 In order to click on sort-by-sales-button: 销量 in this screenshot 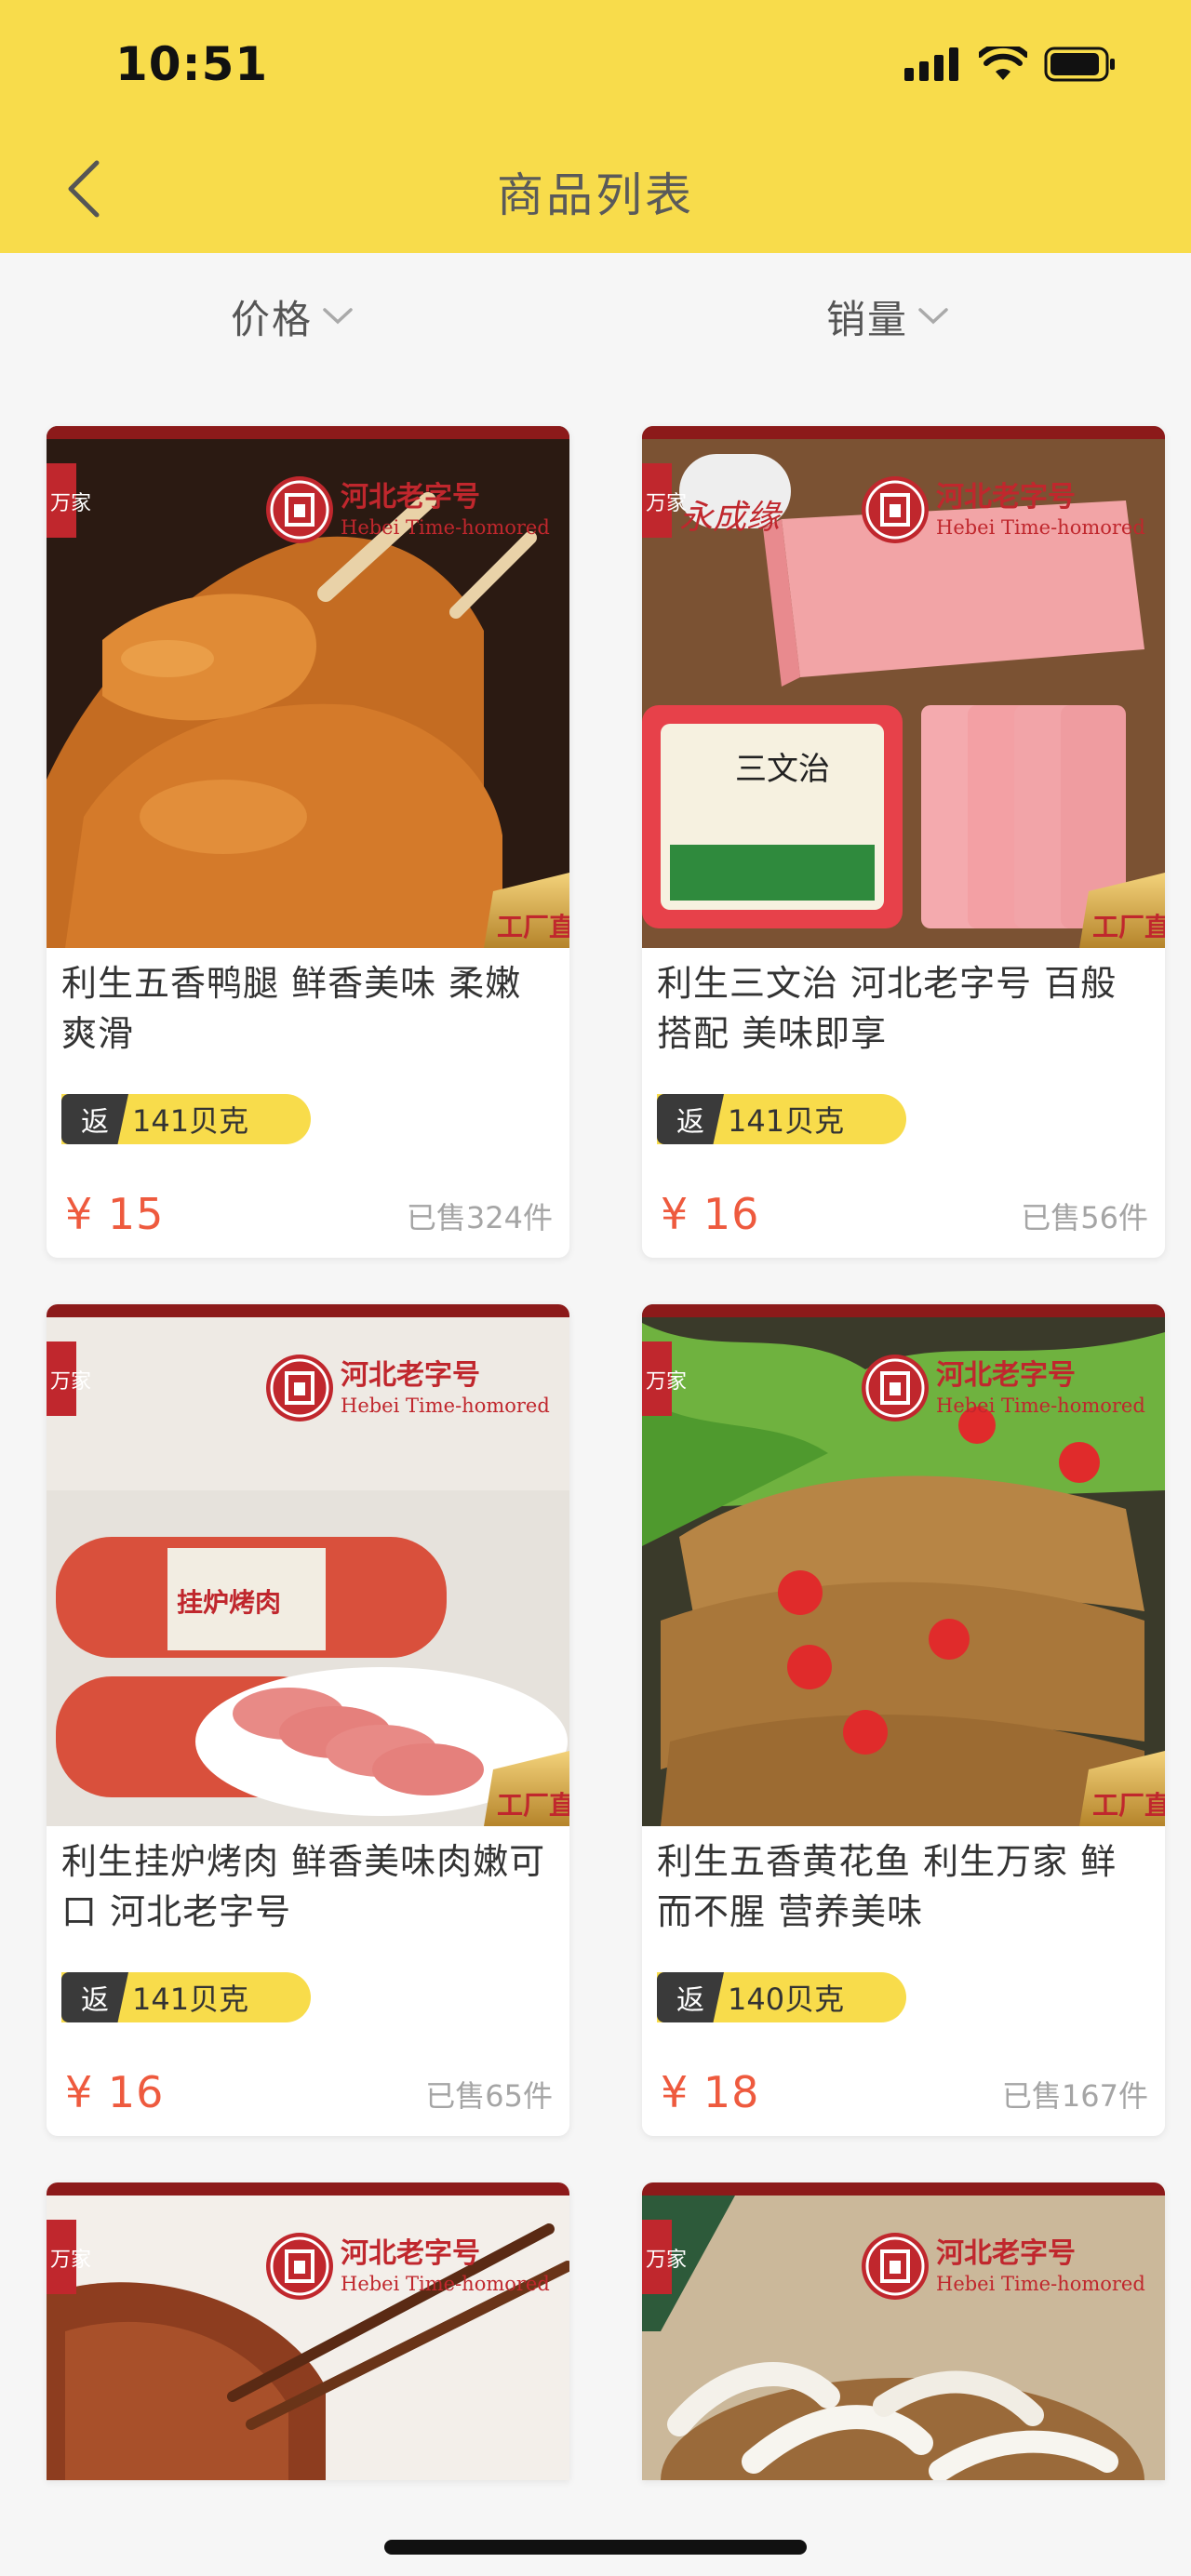, I will do `click(887, 316)`.